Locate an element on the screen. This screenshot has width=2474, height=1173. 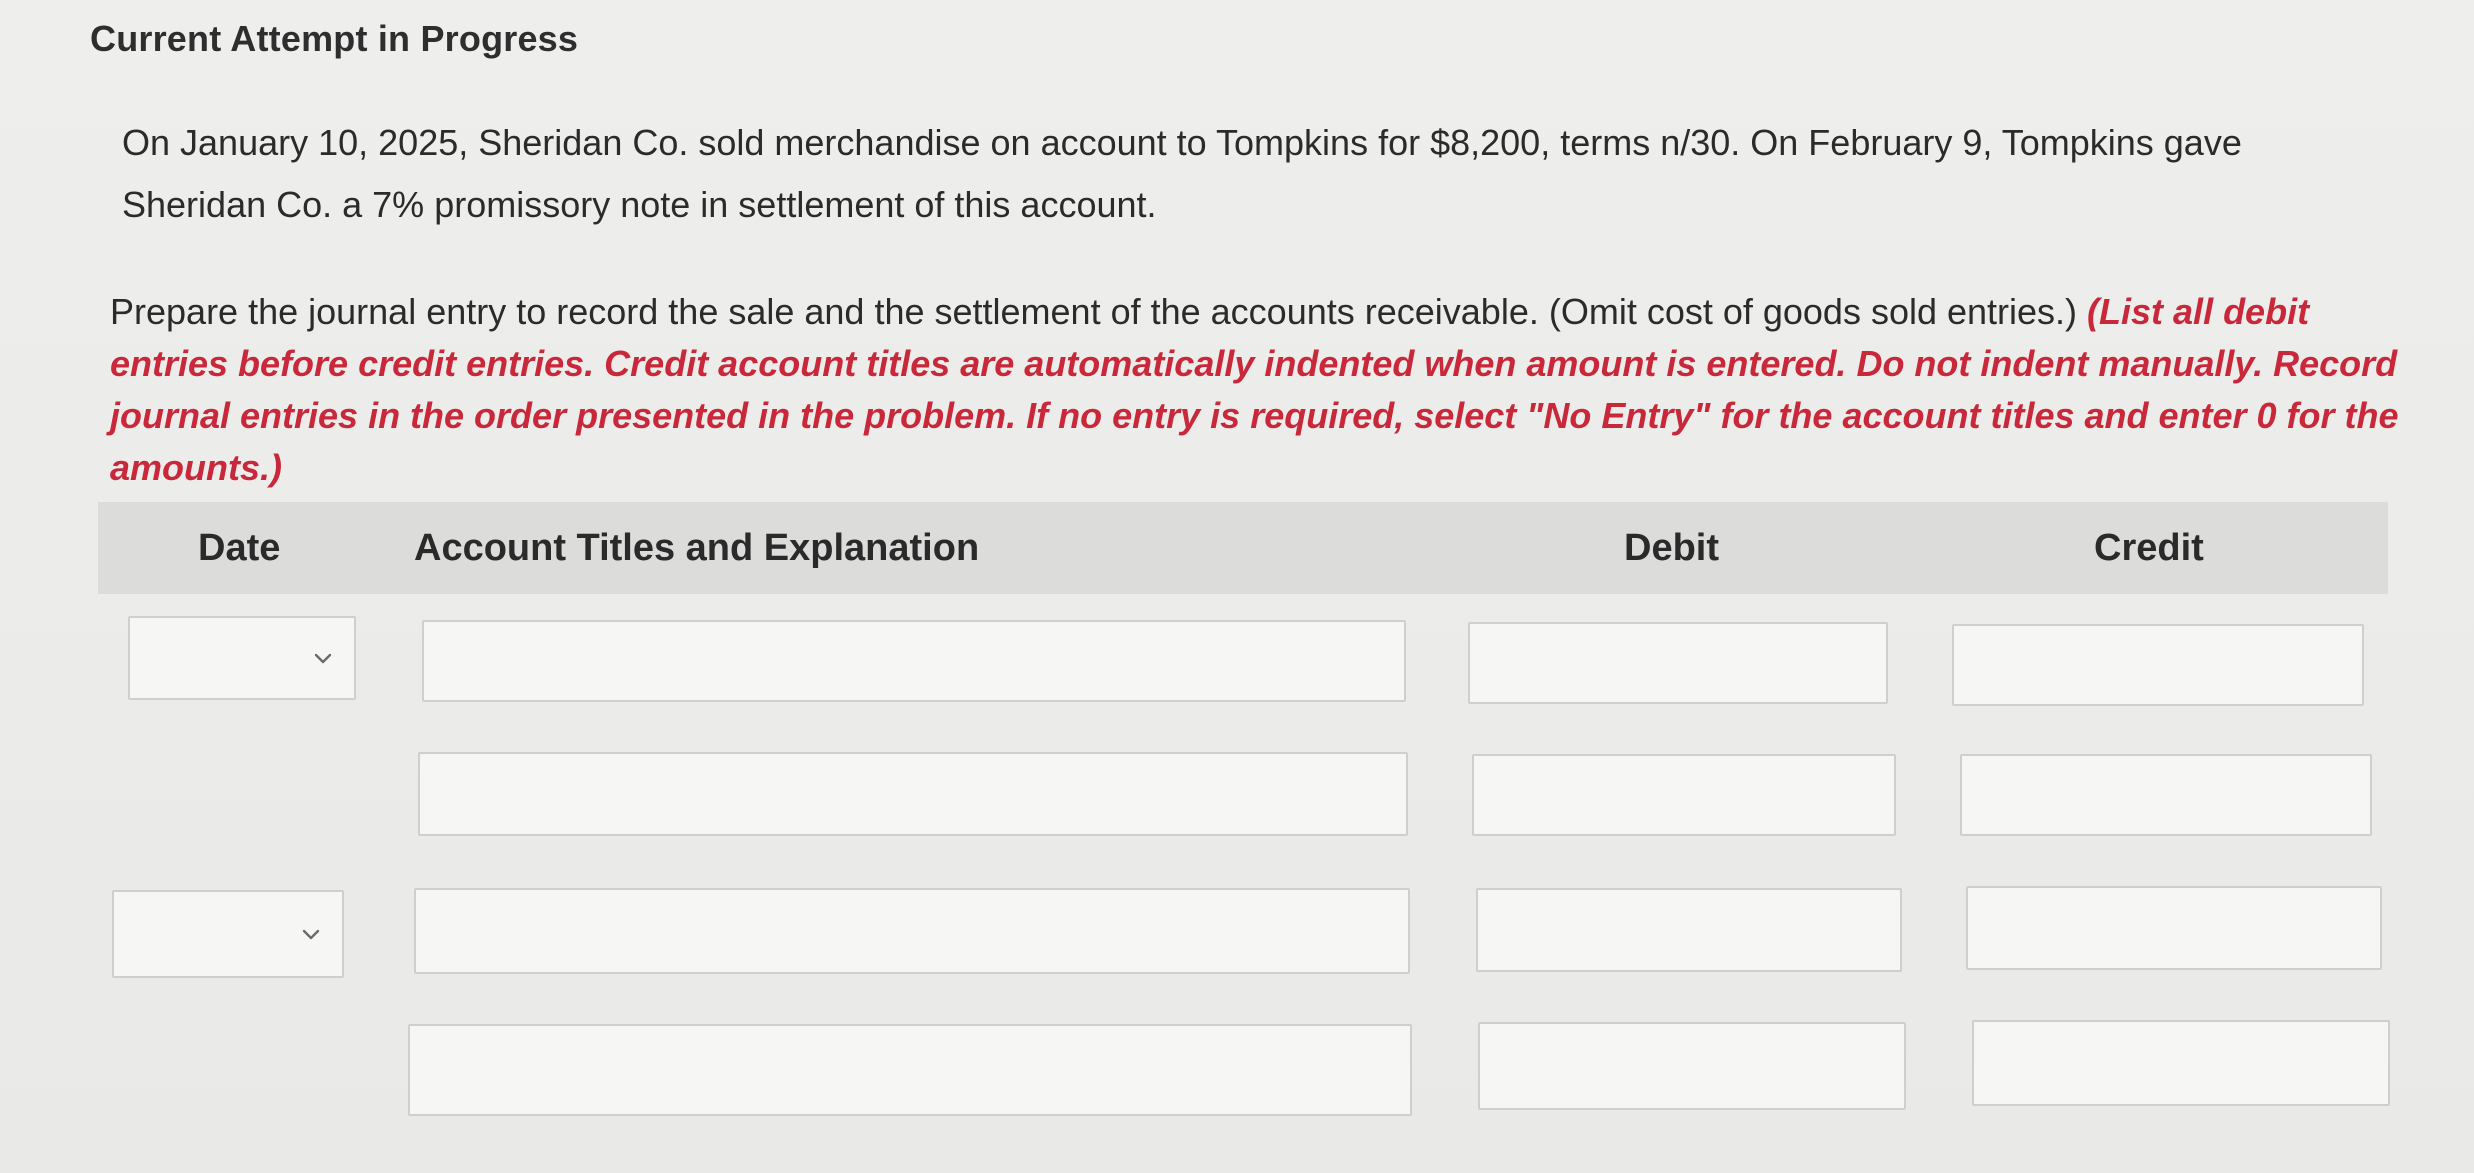
column-header-date: Date is located at coordinates (239, 548).